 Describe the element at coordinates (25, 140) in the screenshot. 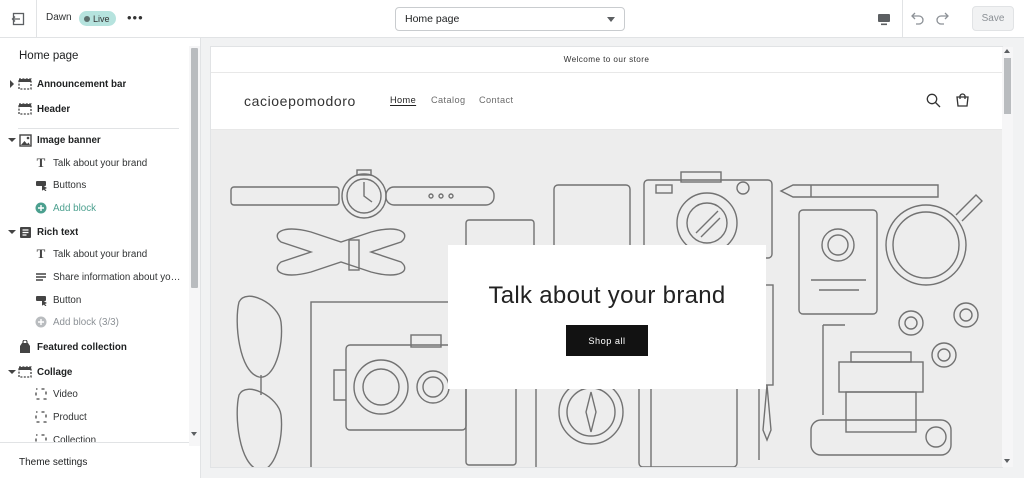

I see `image-icon` at that location.